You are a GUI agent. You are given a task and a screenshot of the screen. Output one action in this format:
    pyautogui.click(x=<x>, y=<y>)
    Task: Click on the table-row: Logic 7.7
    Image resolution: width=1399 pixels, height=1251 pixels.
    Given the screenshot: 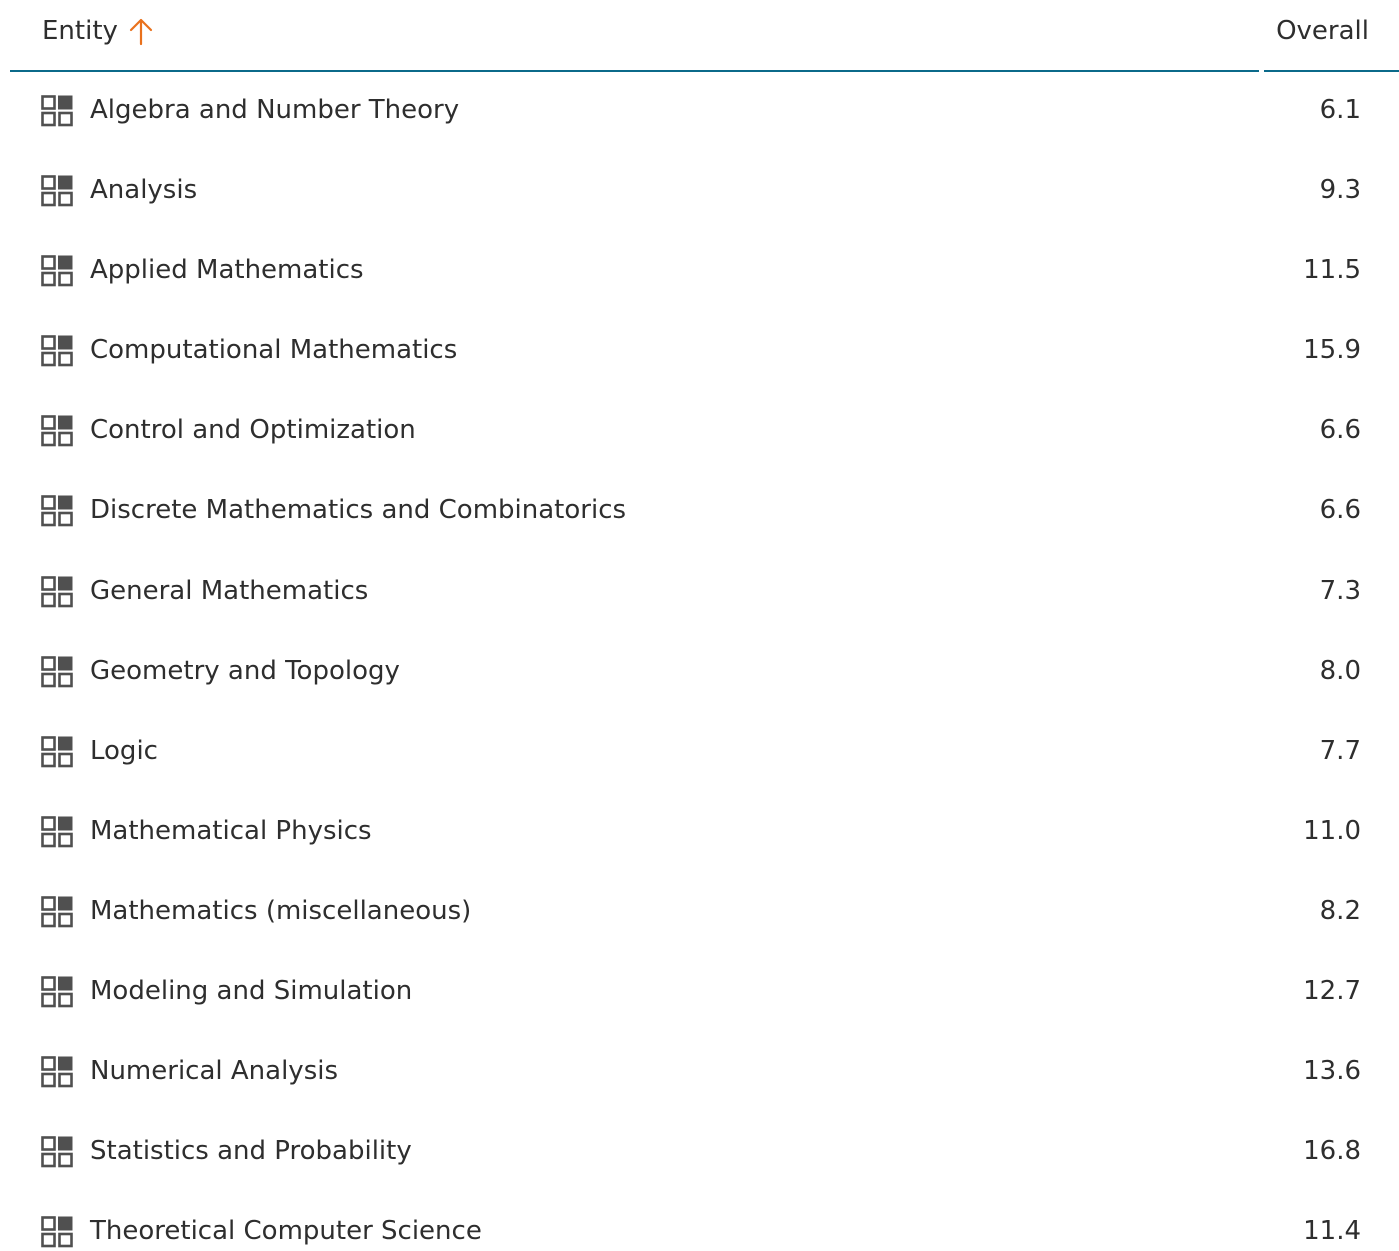 What is the action you would take?
    pyautogui.click(x=699, y=753)
    